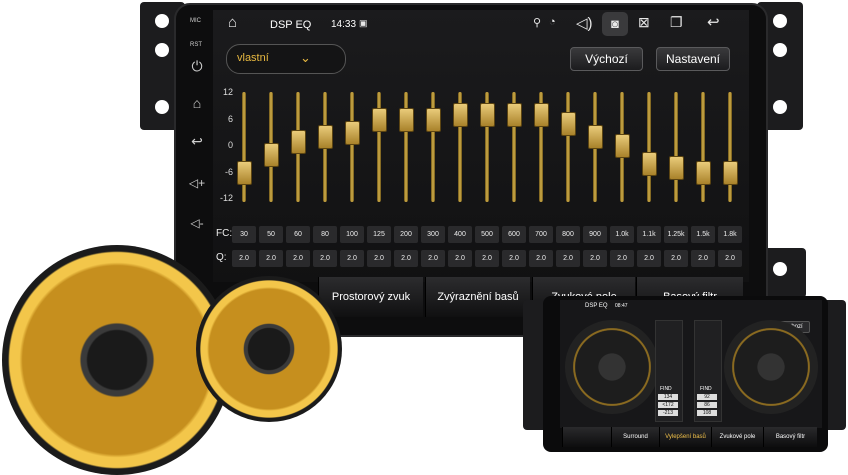 This screenshot has width=848, height=475. What do you see at coordinates (649, 234) in the screenshot?
I see `fc-cell: 1.1k` at bounding box center [649, 234].